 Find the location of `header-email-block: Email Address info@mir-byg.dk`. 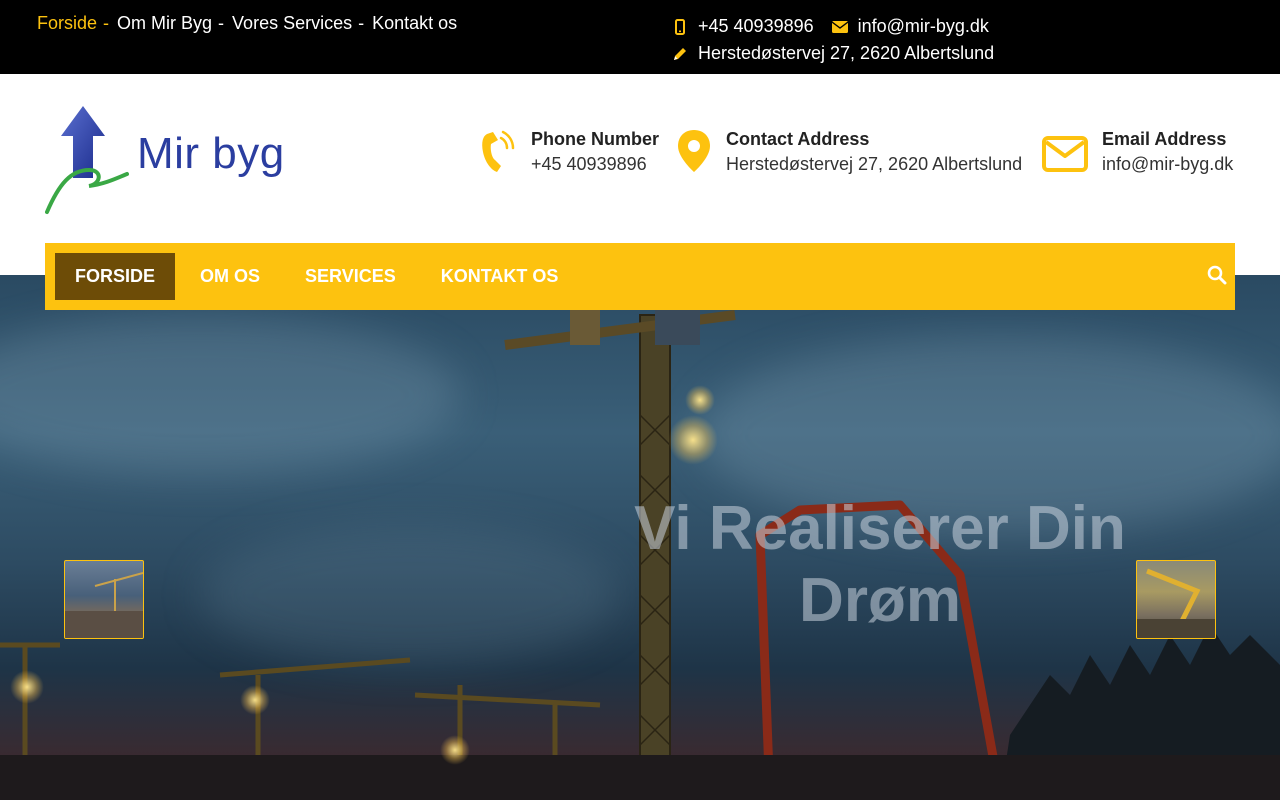

header-email-block: Email Address info@mir-byg.dk is located at coordinates (1137, 153).